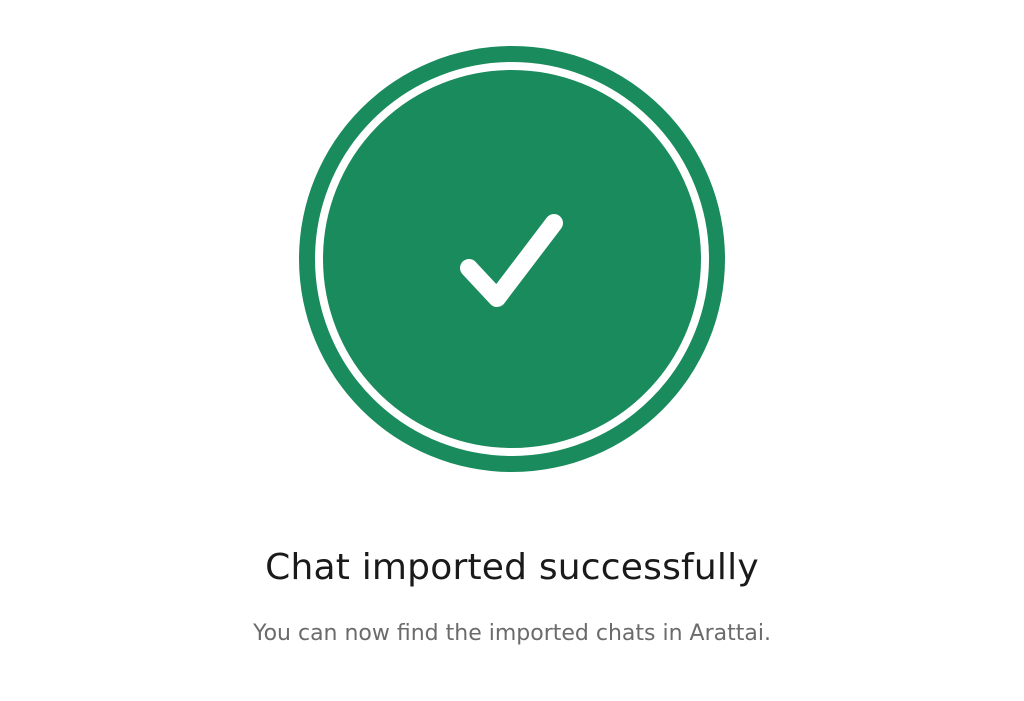 This screenshot has height=701, width=1024. Describe the element at coordinates (512, 567) in the screenshot. I see `status-title: Chat imported successfully` at that location.